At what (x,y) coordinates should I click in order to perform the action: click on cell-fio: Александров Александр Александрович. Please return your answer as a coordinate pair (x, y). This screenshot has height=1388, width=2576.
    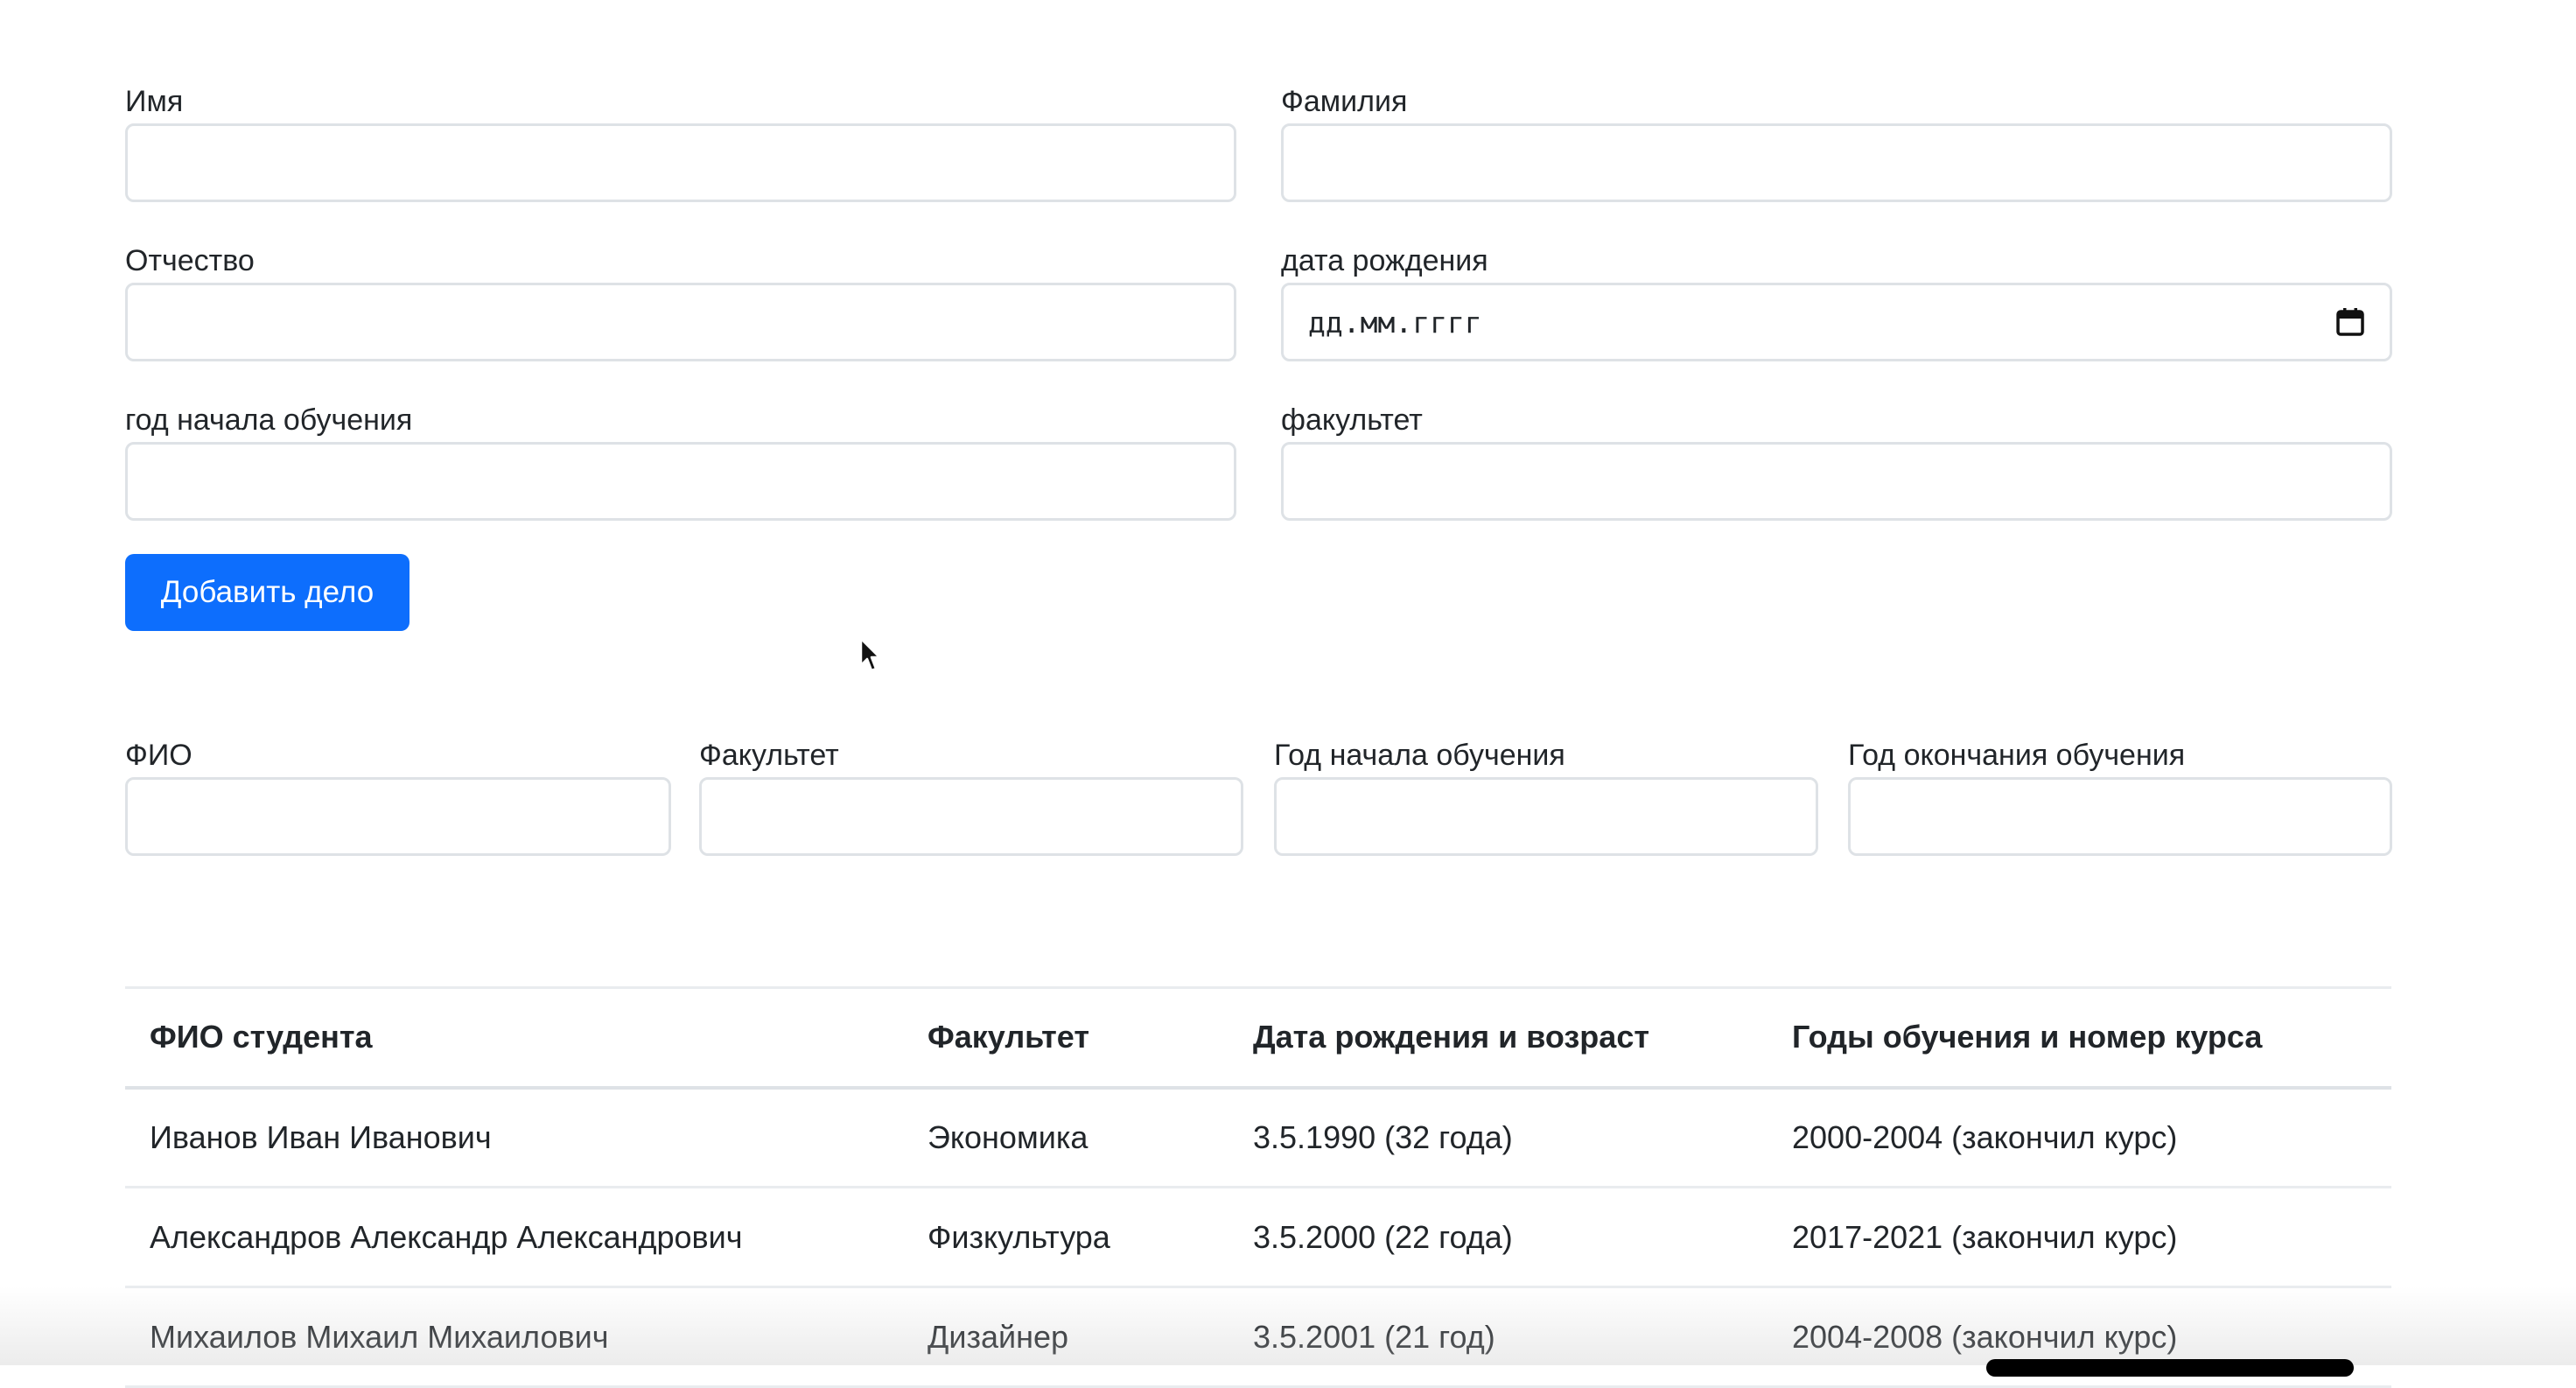
    Looking at the image, I should click on (446, 1236).